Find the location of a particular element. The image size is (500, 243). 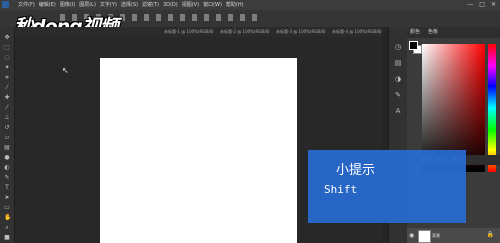

distribute-bottom-icon is located at coordinates (194, 17).